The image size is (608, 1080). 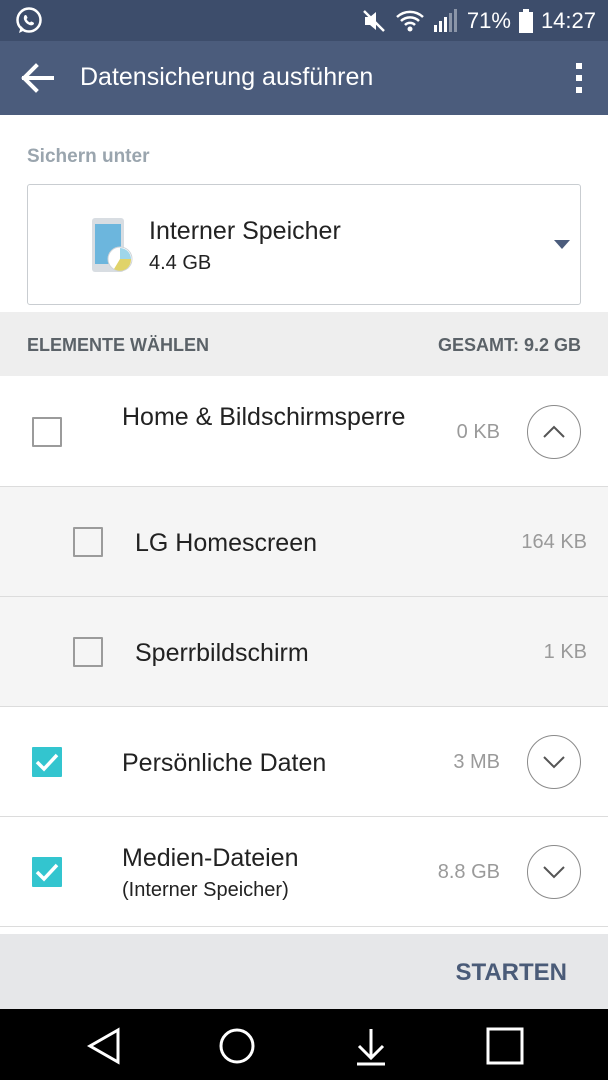 I want to click on system-nav-bar, so click(x=304, y=1044).